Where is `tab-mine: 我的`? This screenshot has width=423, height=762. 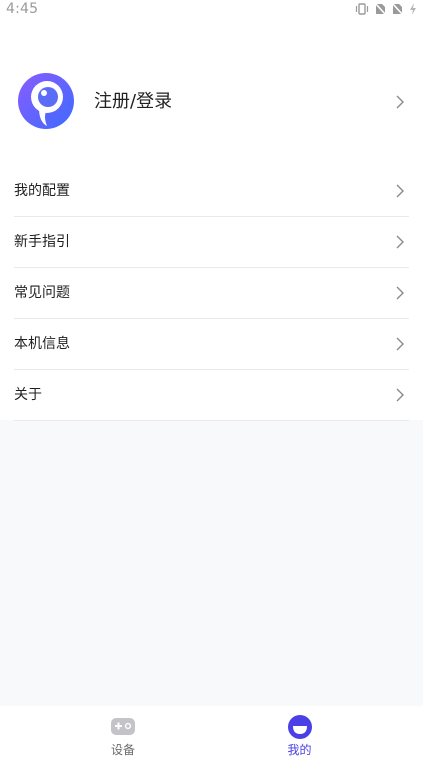
tab-mine: 我的 is located at coordinates (317, 734).